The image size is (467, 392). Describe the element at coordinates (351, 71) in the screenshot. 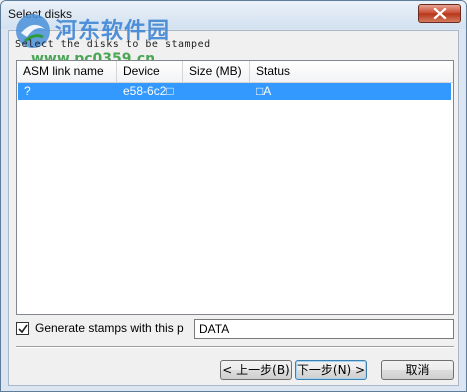

I see `column-status: Status` at that location.